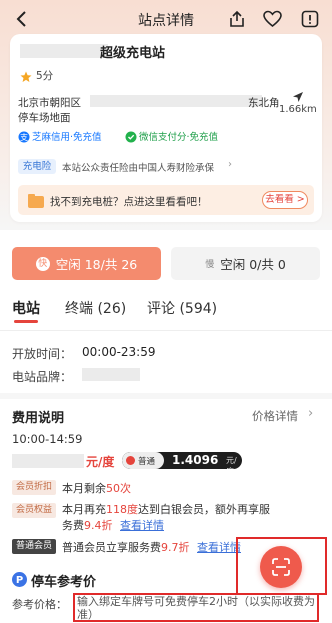 The image size is (332, 623). Describe the element at coordinates (298, 109) in the screenshot. I see `distance: 1.66km` at that location.